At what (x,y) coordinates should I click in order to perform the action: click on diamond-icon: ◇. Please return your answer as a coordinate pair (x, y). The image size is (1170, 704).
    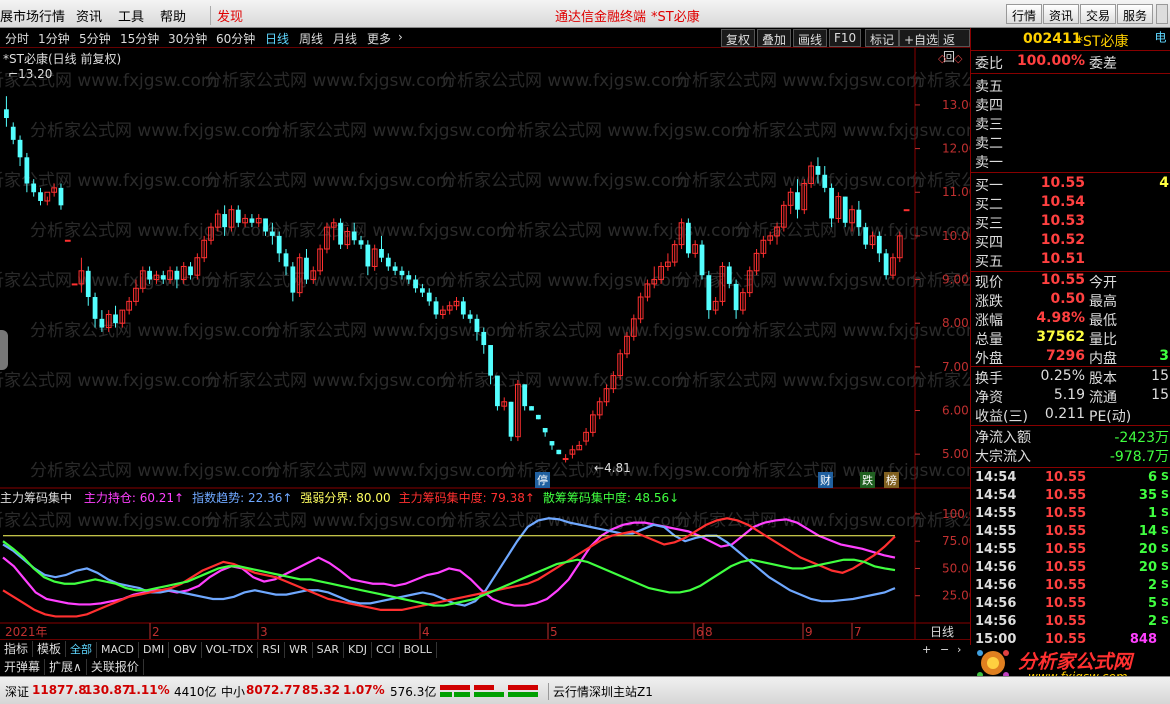
    Looking at the image, I should click on (942, 58).